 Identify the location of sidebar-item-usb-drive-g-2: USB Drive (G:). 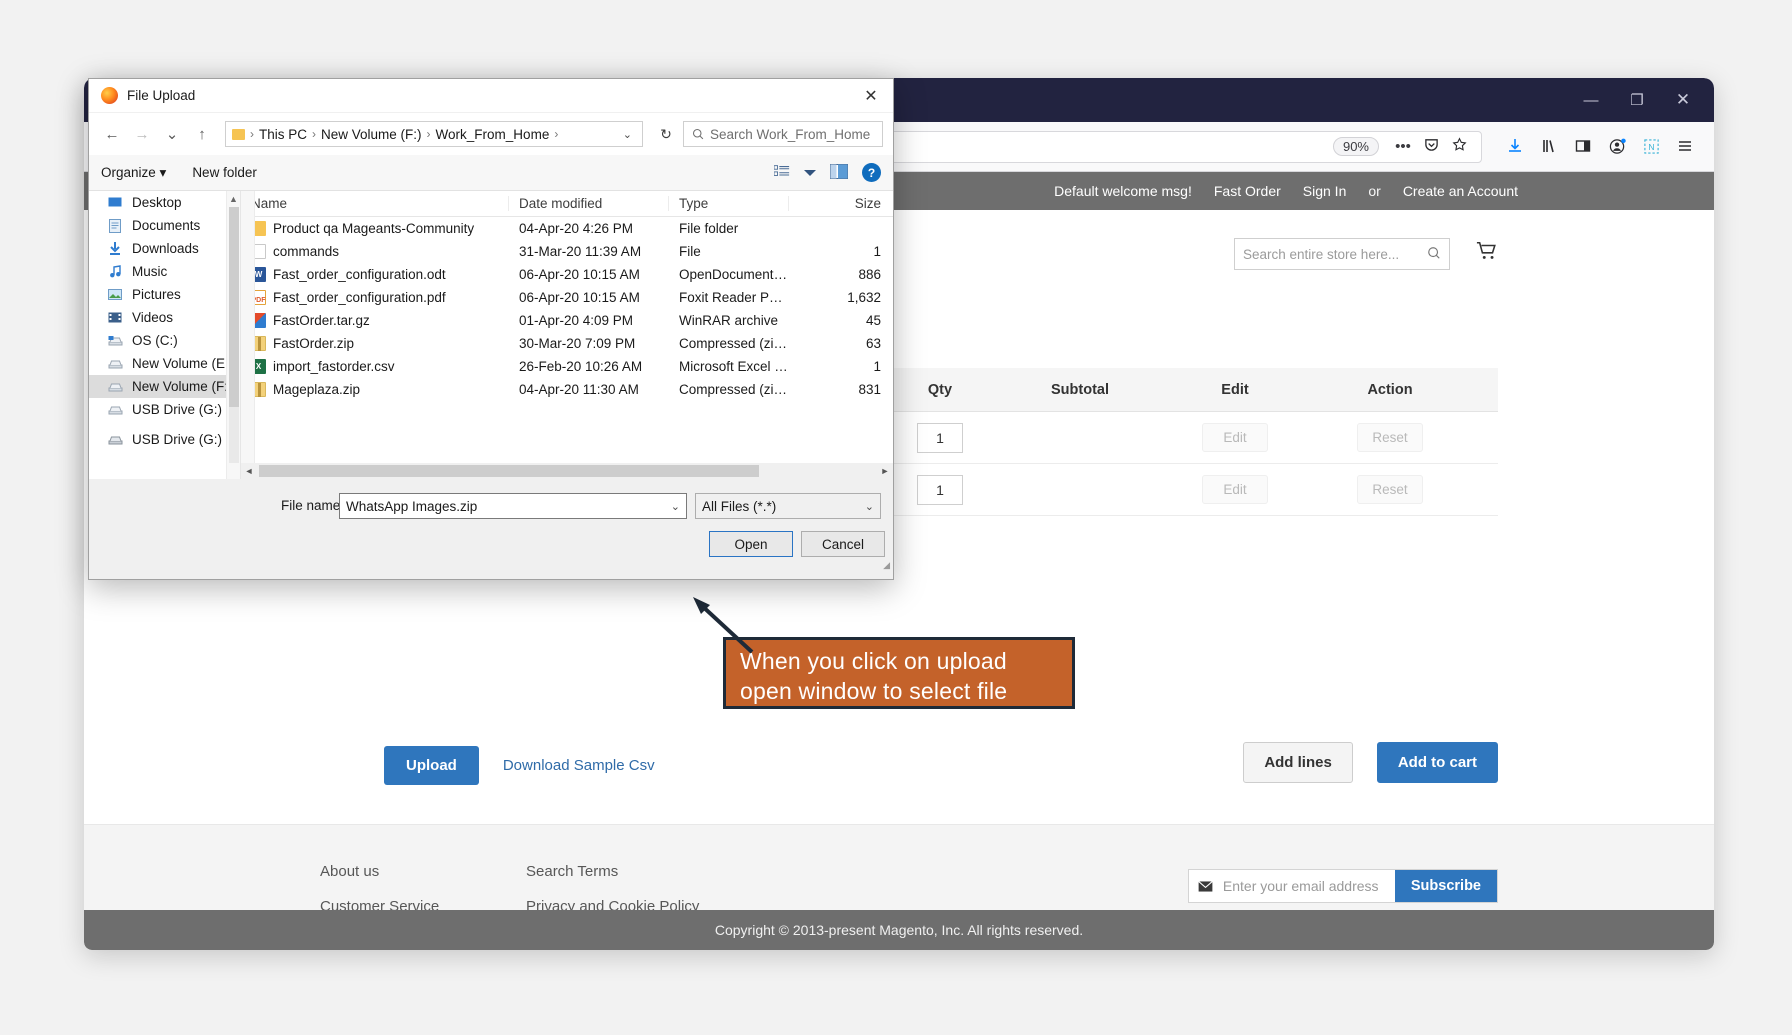
(164, 439).